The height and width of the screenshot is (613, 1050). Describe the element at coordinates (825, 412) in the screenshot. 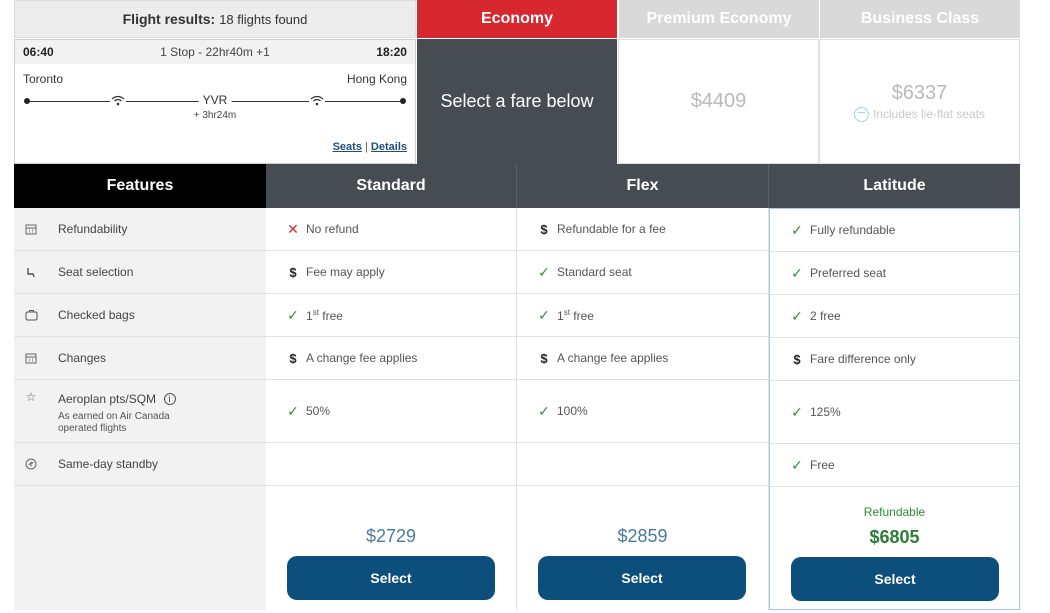

I see `cell-text: 125%` at that location.